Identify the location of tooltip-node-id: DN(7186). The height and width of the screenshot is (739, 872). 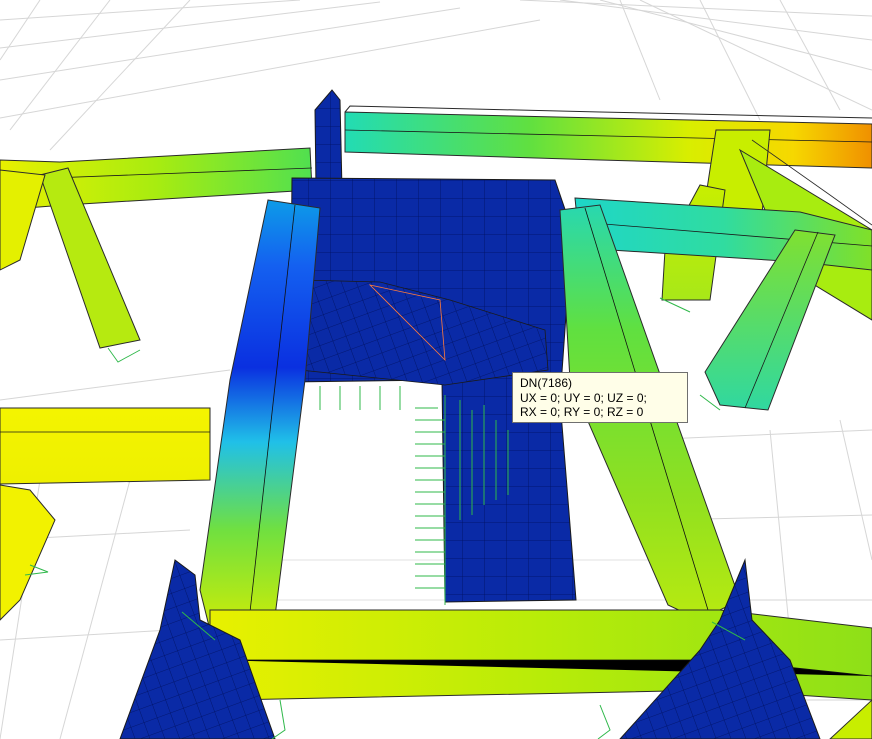
(546, 383).